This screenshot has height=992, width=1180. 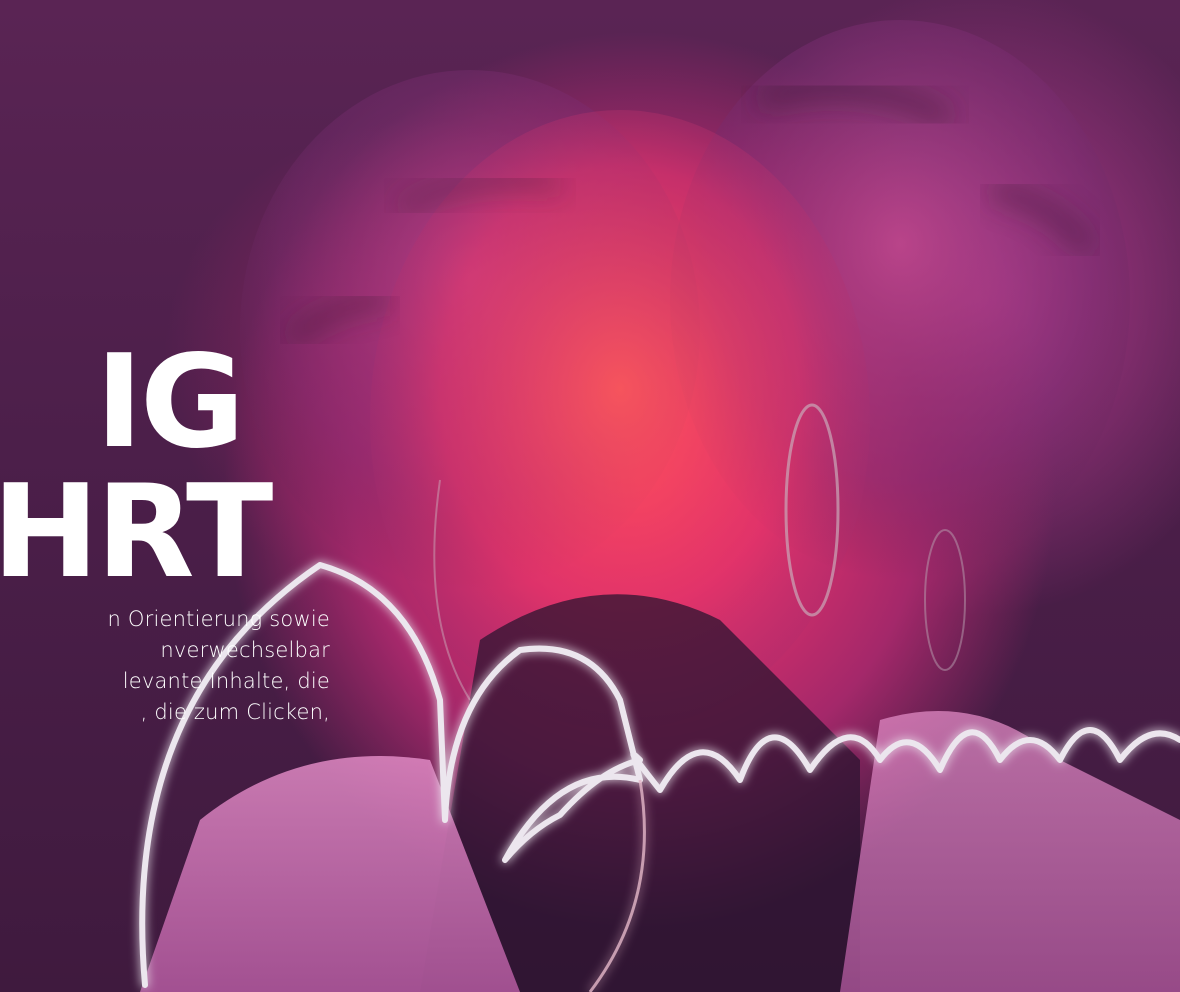 I want to click on hero-headline: IG HRT, so click(x=136, y=467).